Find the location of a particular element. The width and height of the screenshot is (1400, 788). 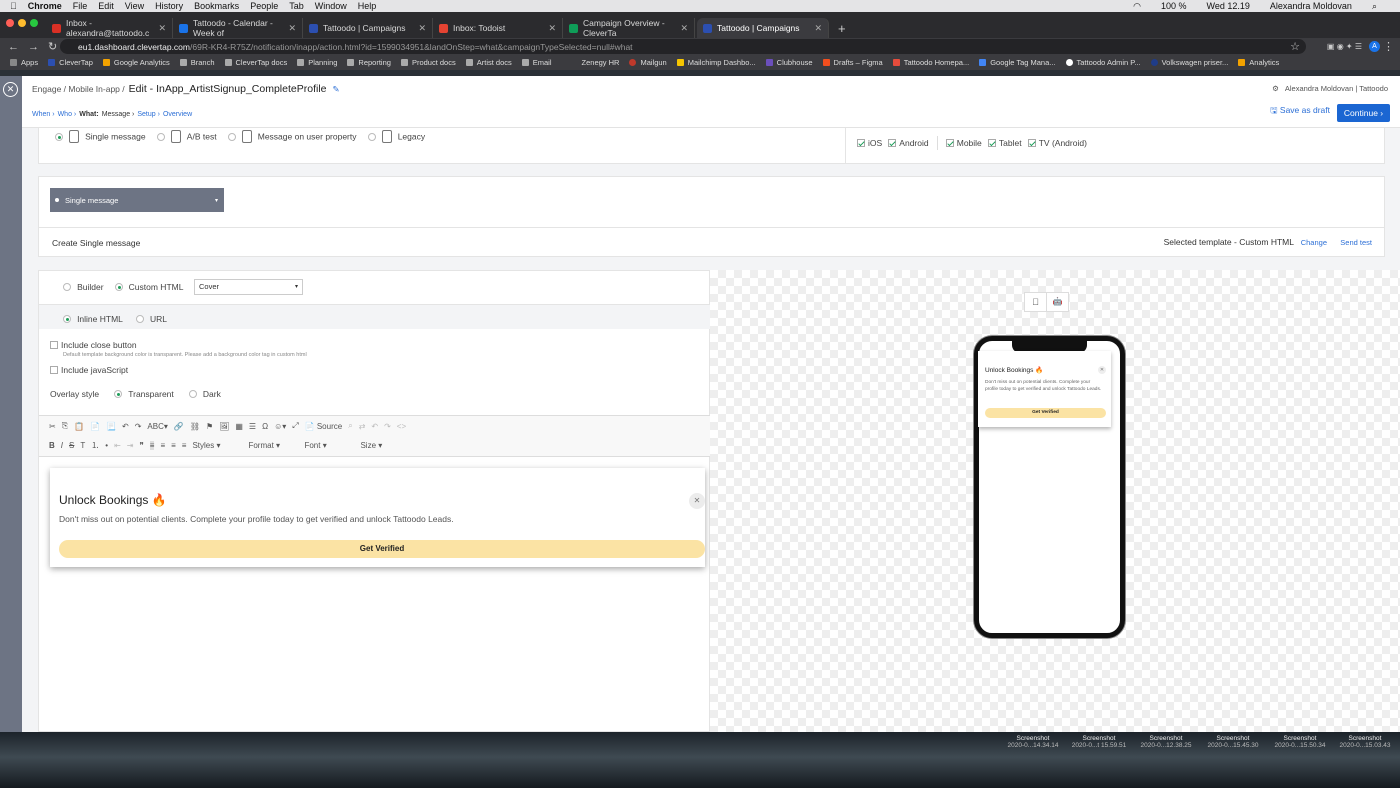

bookmark-item: Clubhouse is located at coordinates (789, 62).